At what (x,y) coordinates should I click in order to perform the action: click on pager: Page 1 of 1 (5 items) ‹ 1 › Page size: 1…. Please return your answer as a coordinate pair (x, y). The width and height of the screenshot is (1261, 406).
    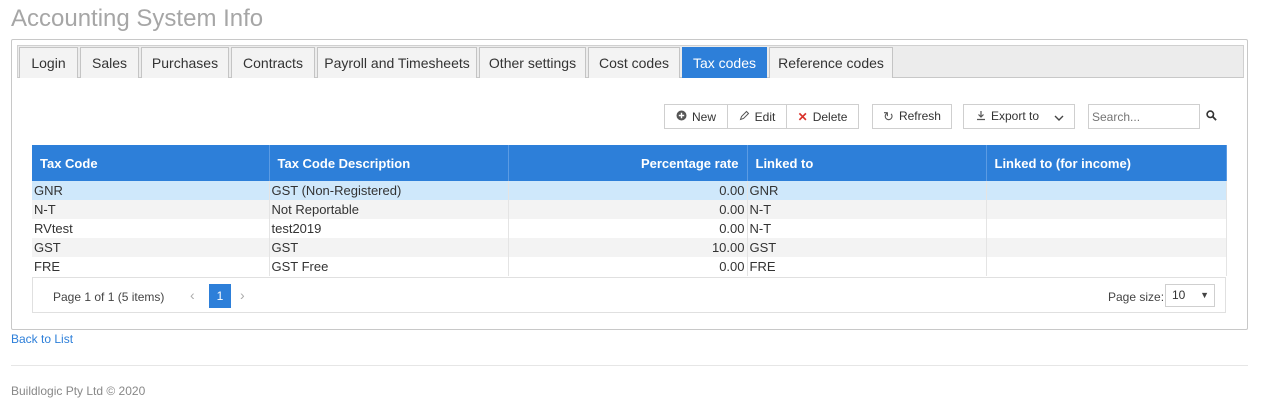
    Looking at the image, I should click on (629, 295).